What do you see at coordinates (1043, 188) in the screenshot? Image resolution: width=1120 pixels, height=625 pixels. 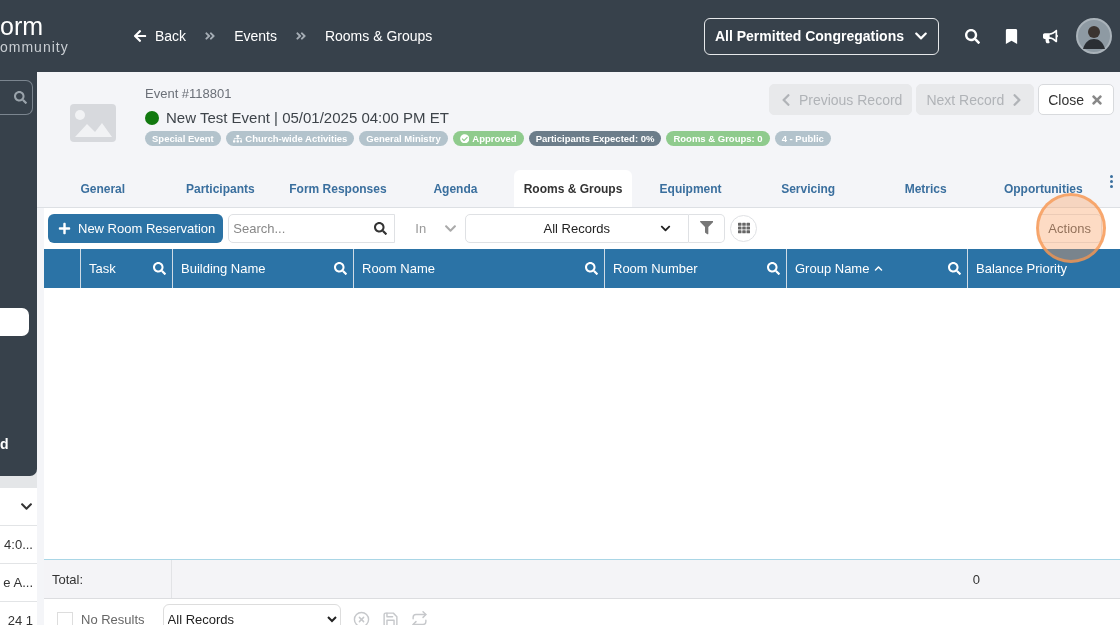 I see `tab: Opportunities` at bounding box center [1043, 188].